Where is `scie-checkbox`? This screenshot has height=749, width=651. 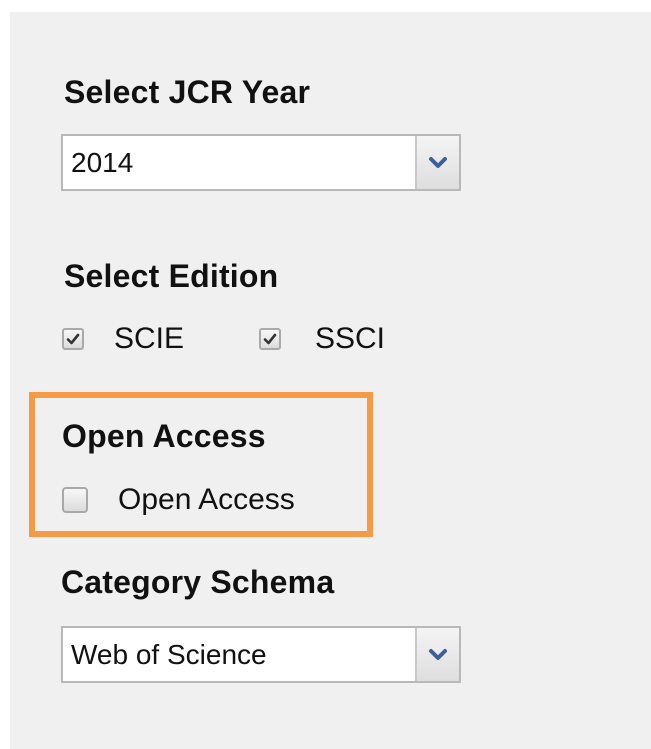 scie-checkbox is located at coordinates (73, 339).